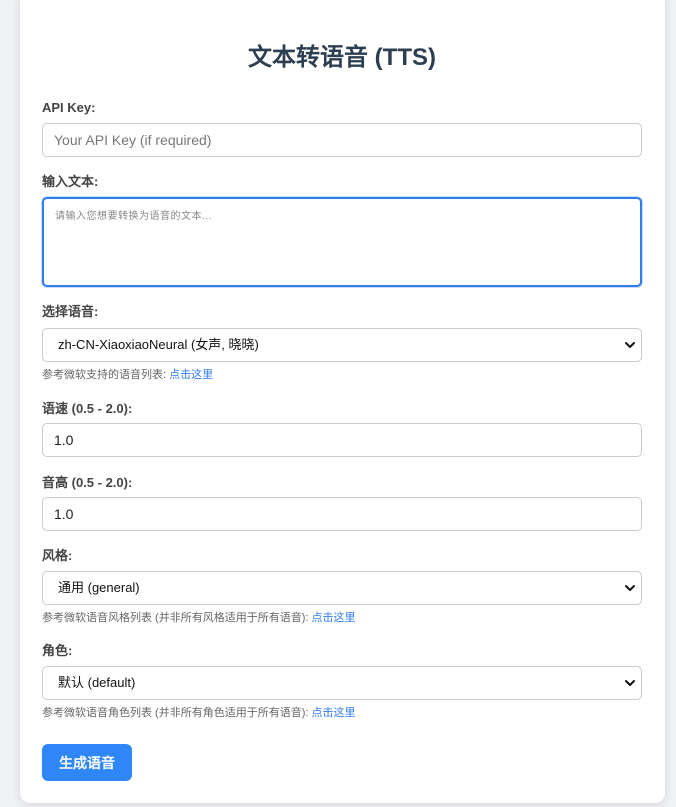 The height and width of the screenshot is (807, 676). What do you see at coordinates (70, 181) in the screenshot?
I see `text-input-label: 输入文本:` at bounding box center [70, 181].